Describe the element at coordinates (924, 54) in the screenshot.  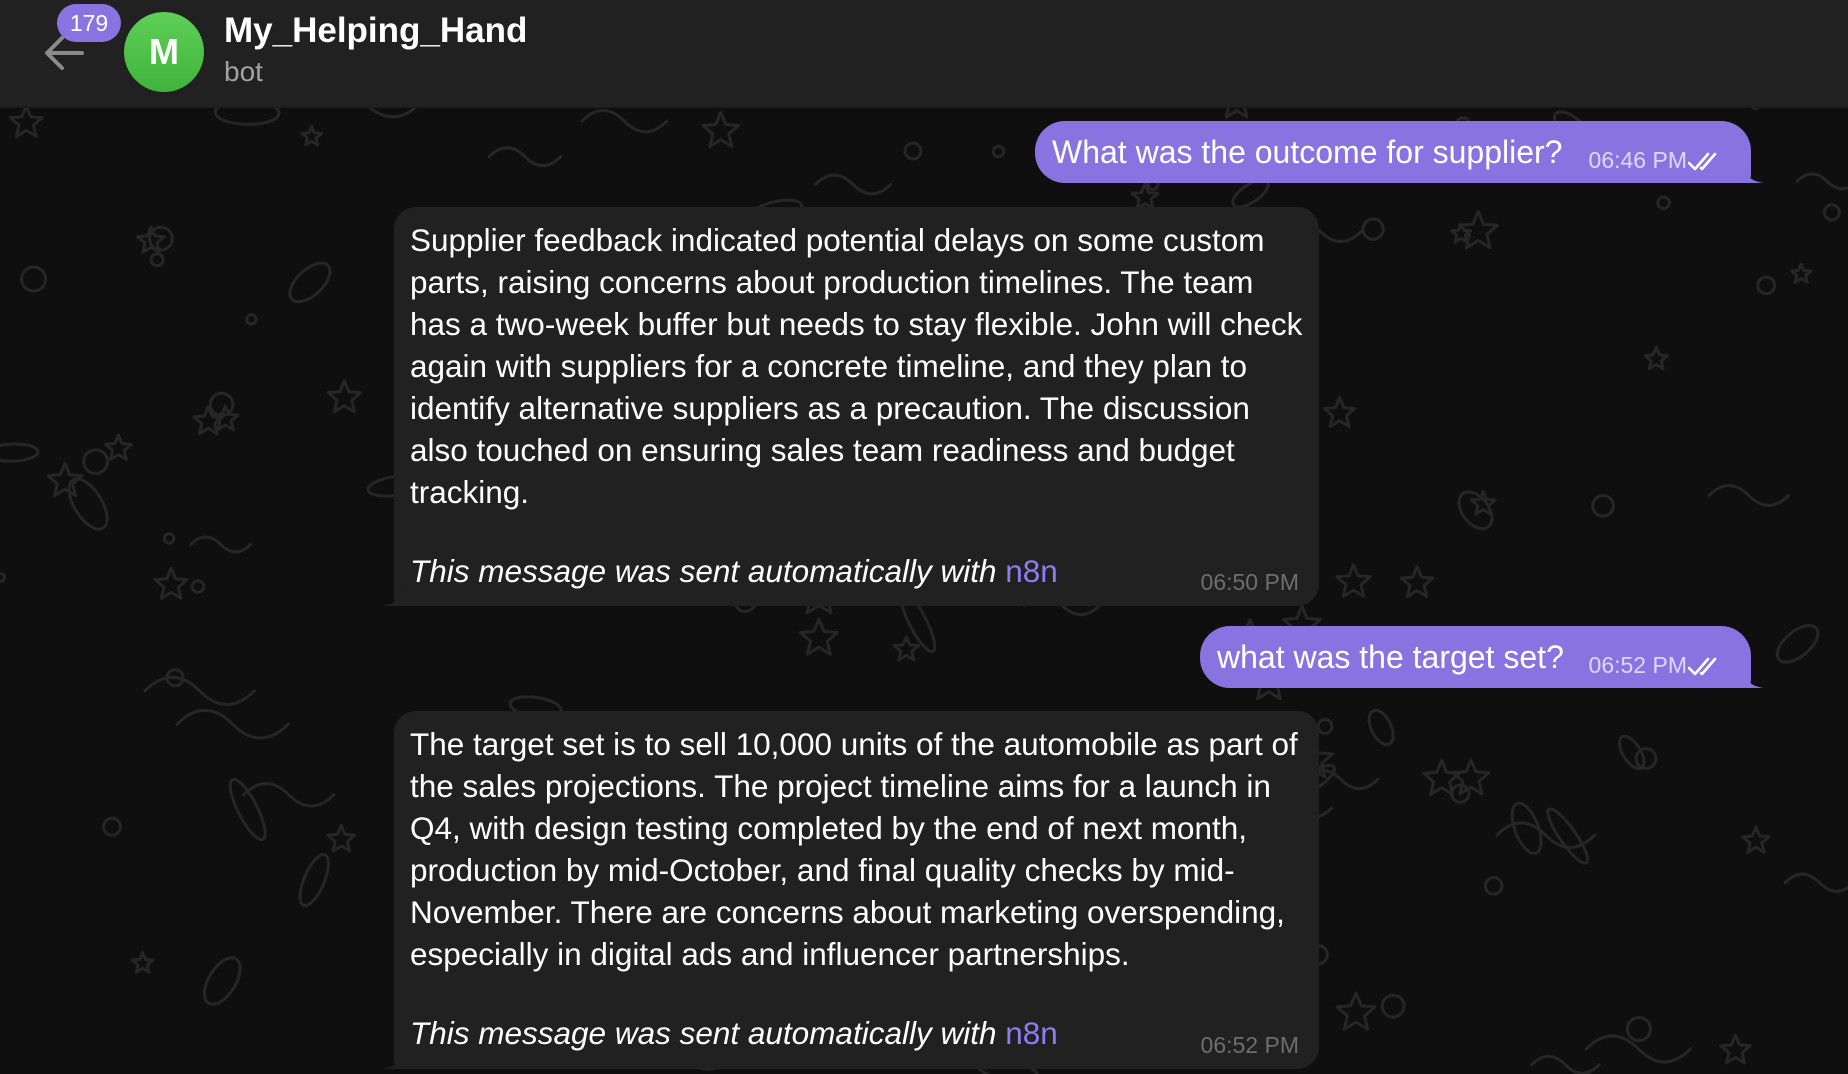
I see `chat-header: 179 M My_Helping_Hand bot` at that location.